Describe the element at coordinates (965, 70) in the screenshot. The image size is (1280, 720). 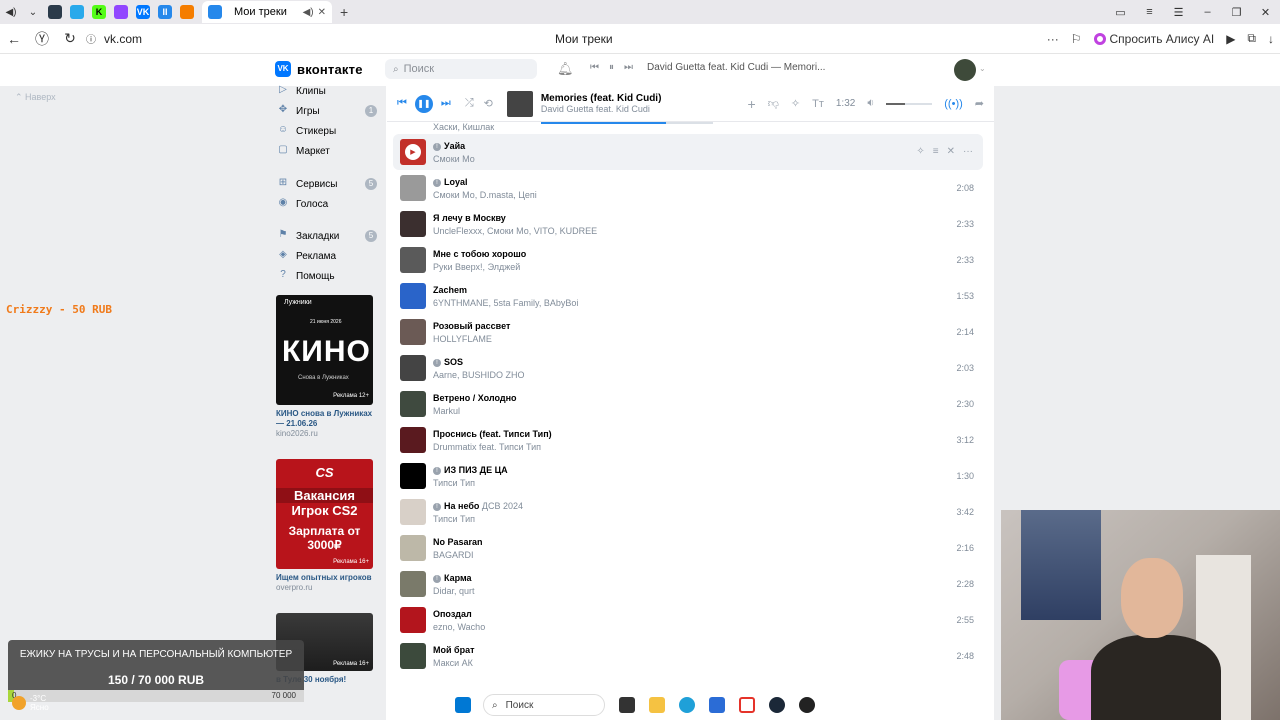
I see `avatar` at that location.